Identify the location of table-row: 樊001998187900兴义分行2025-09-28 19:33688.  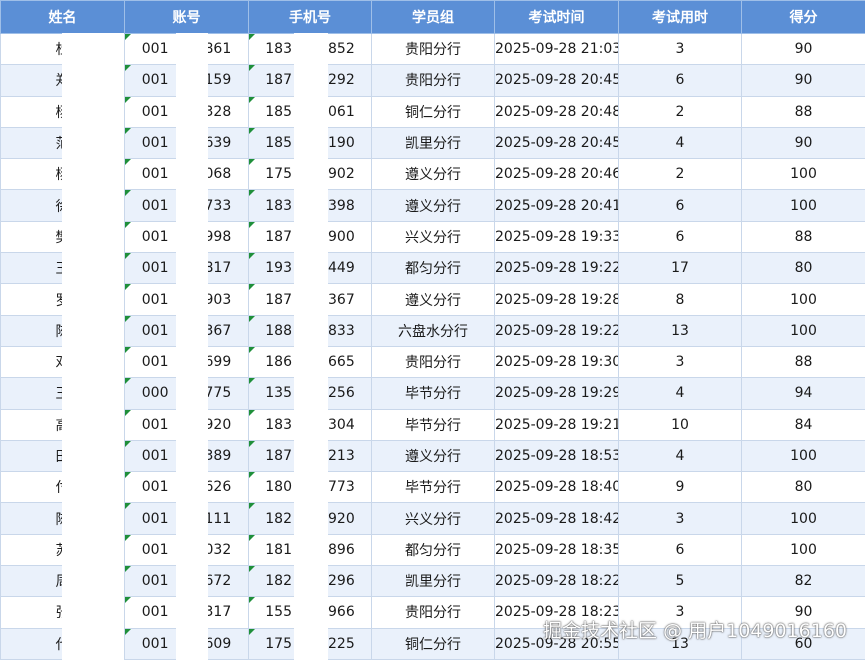
(432, 237).